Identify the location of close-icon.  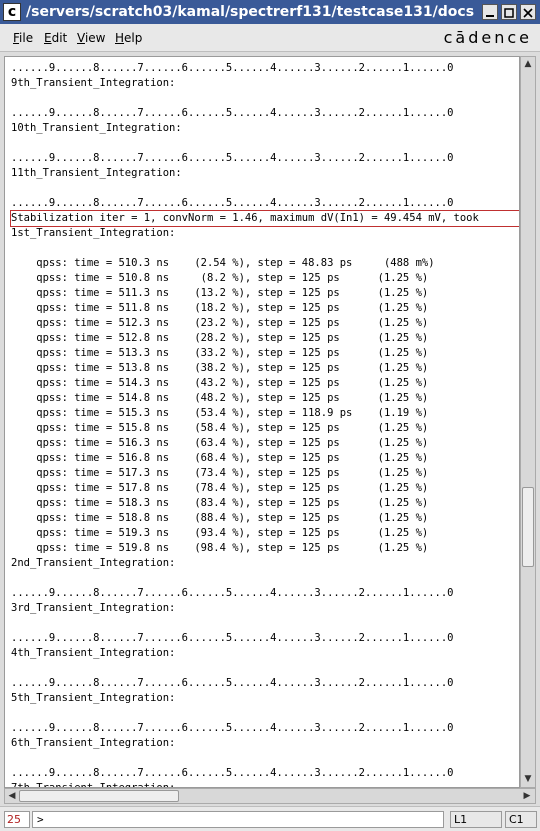
(528, 13).